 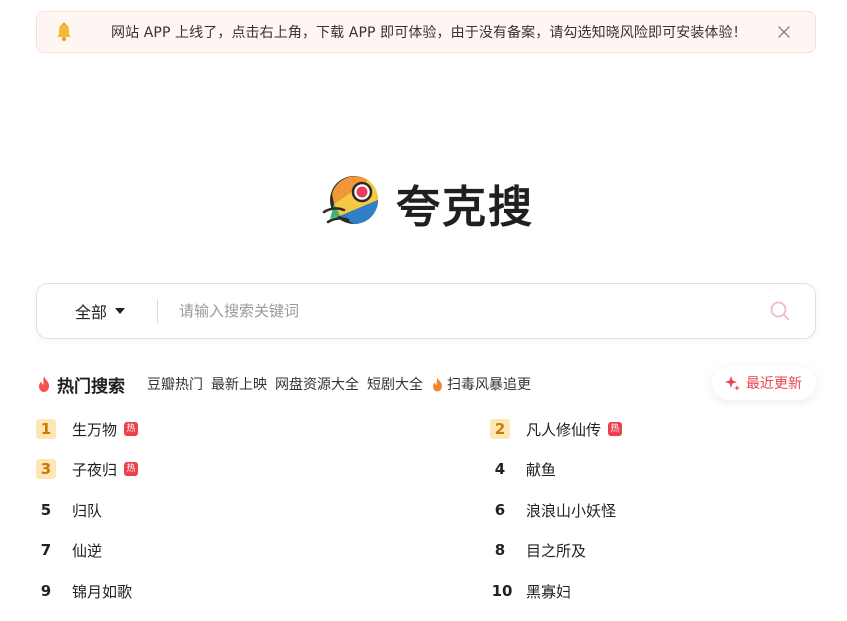 I want to click on close-icon, so click(x=784, y=32).